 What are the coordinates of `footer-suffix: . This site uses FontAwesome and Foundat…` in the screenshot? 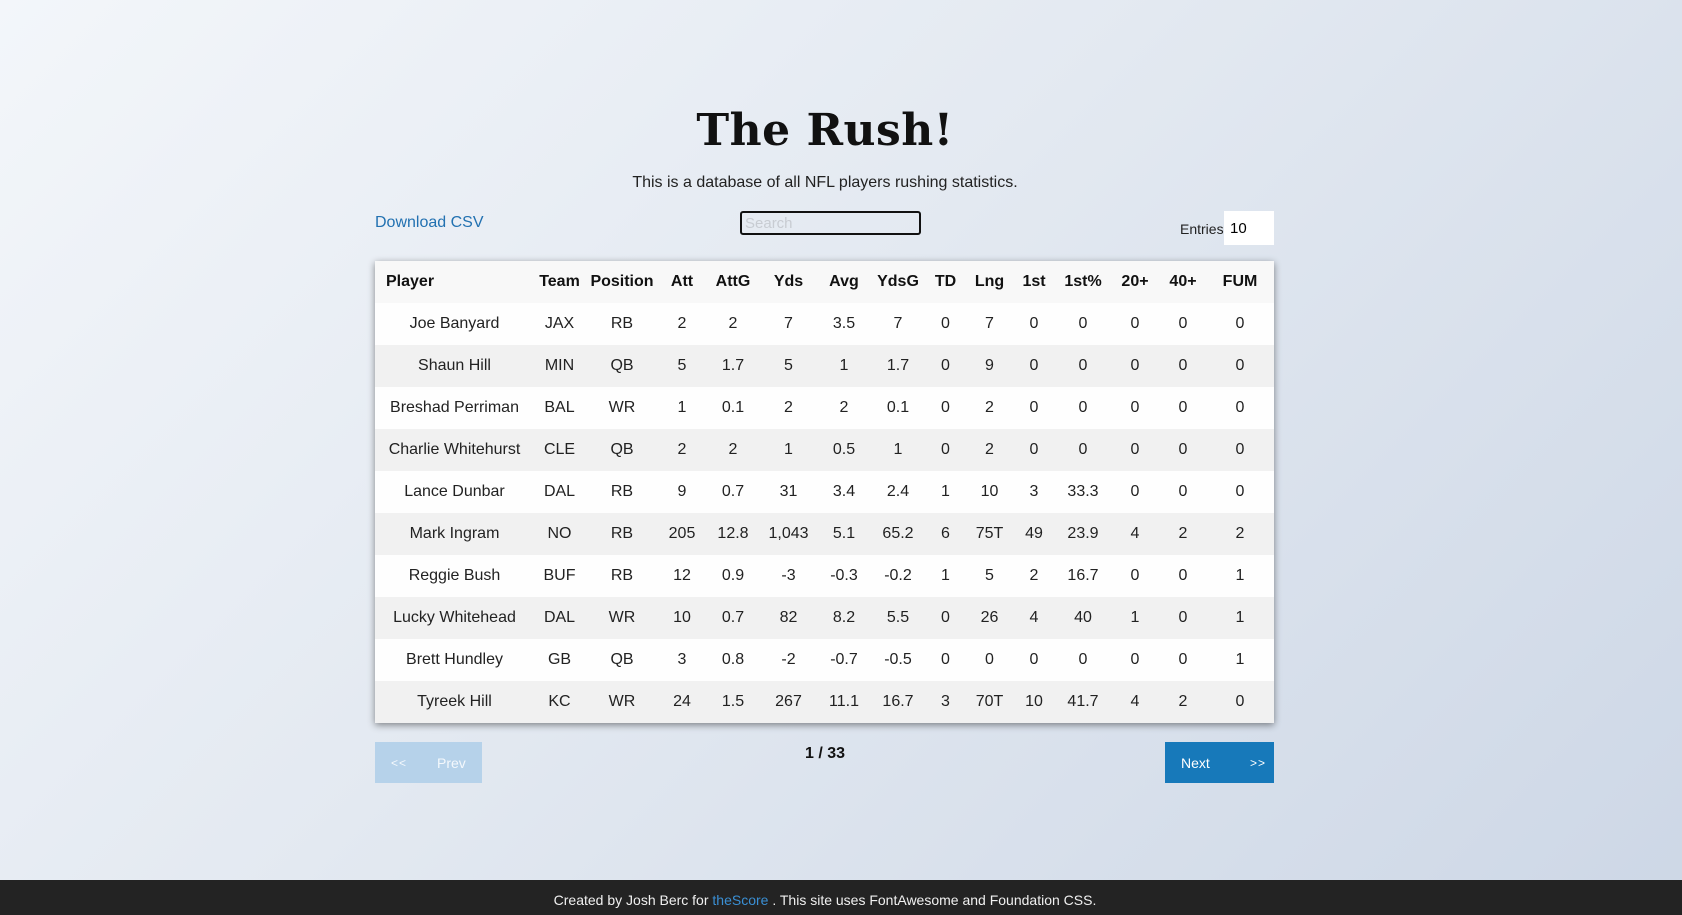 It's located at (934, 900).